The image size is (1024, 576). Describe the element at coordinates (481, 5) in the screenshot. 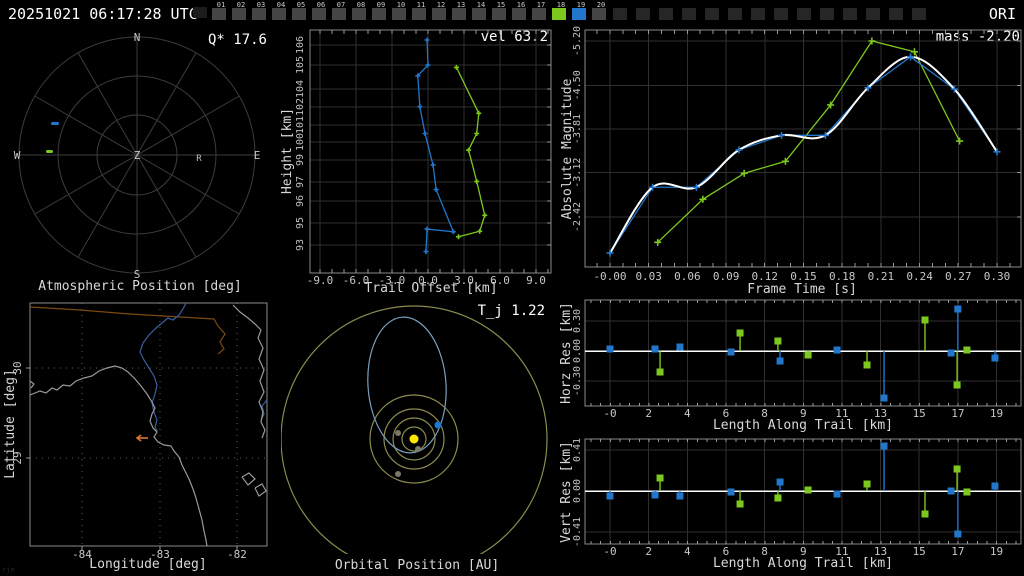

I see `frame-cell-number: 14` at that location.